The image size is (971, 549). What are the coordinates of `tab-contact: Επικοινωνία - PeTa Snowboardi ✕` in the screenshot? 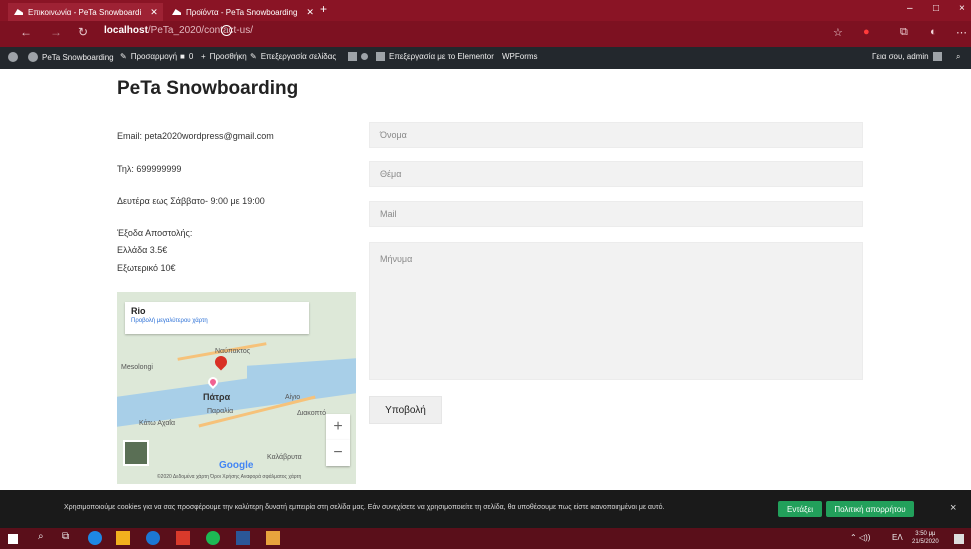 It's located at (85, 12).